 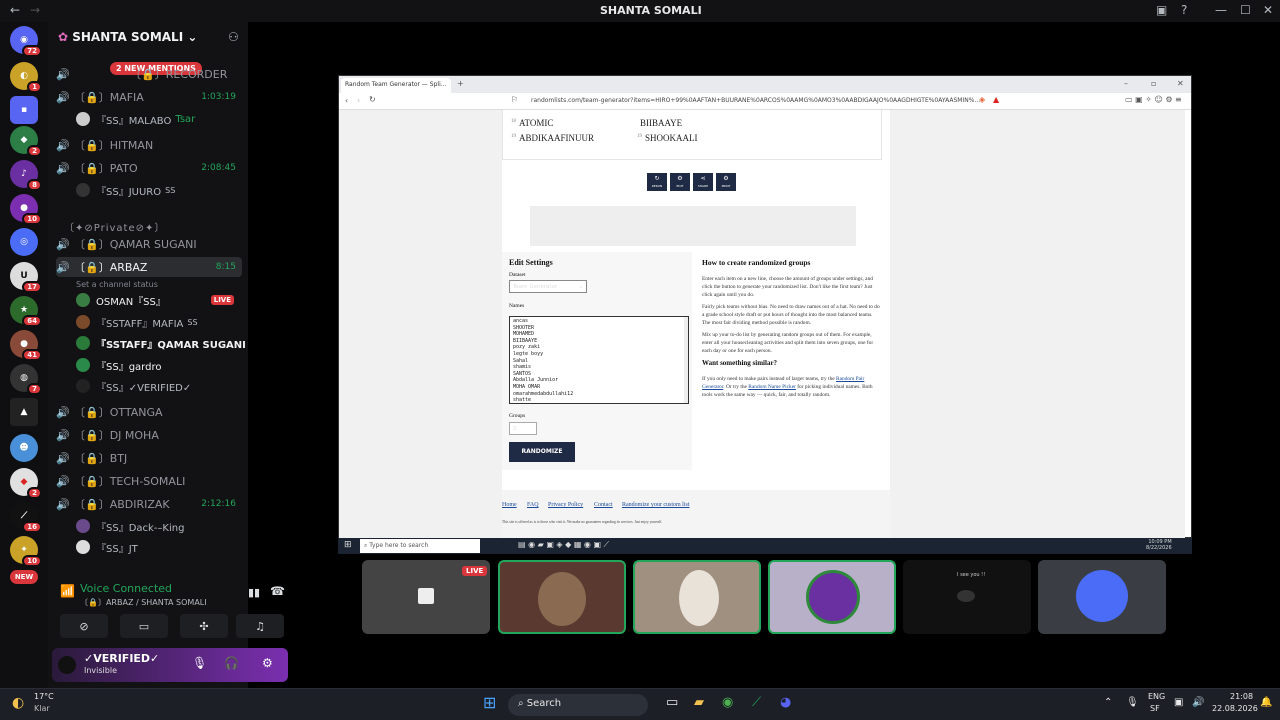 I want to click on settings-icon: ⚙, so click(x=267, y=663).